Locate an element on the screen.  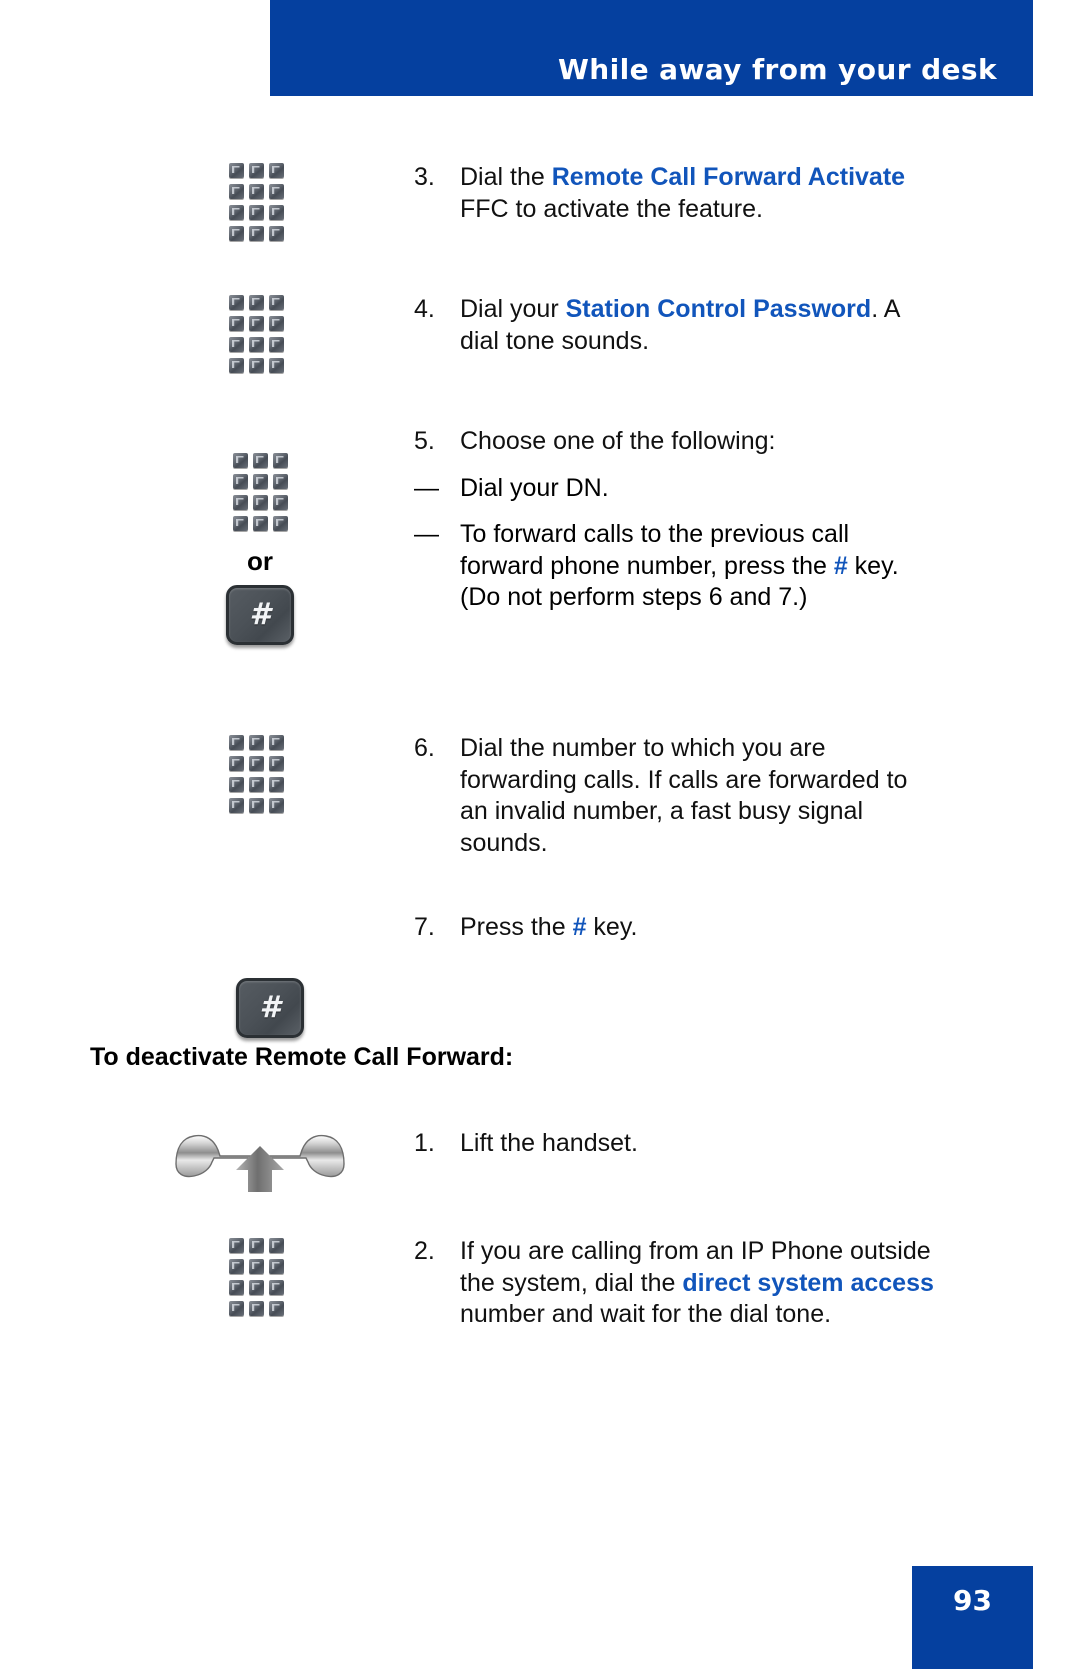
or-separator-label: or is located at coordinates (260, 561).